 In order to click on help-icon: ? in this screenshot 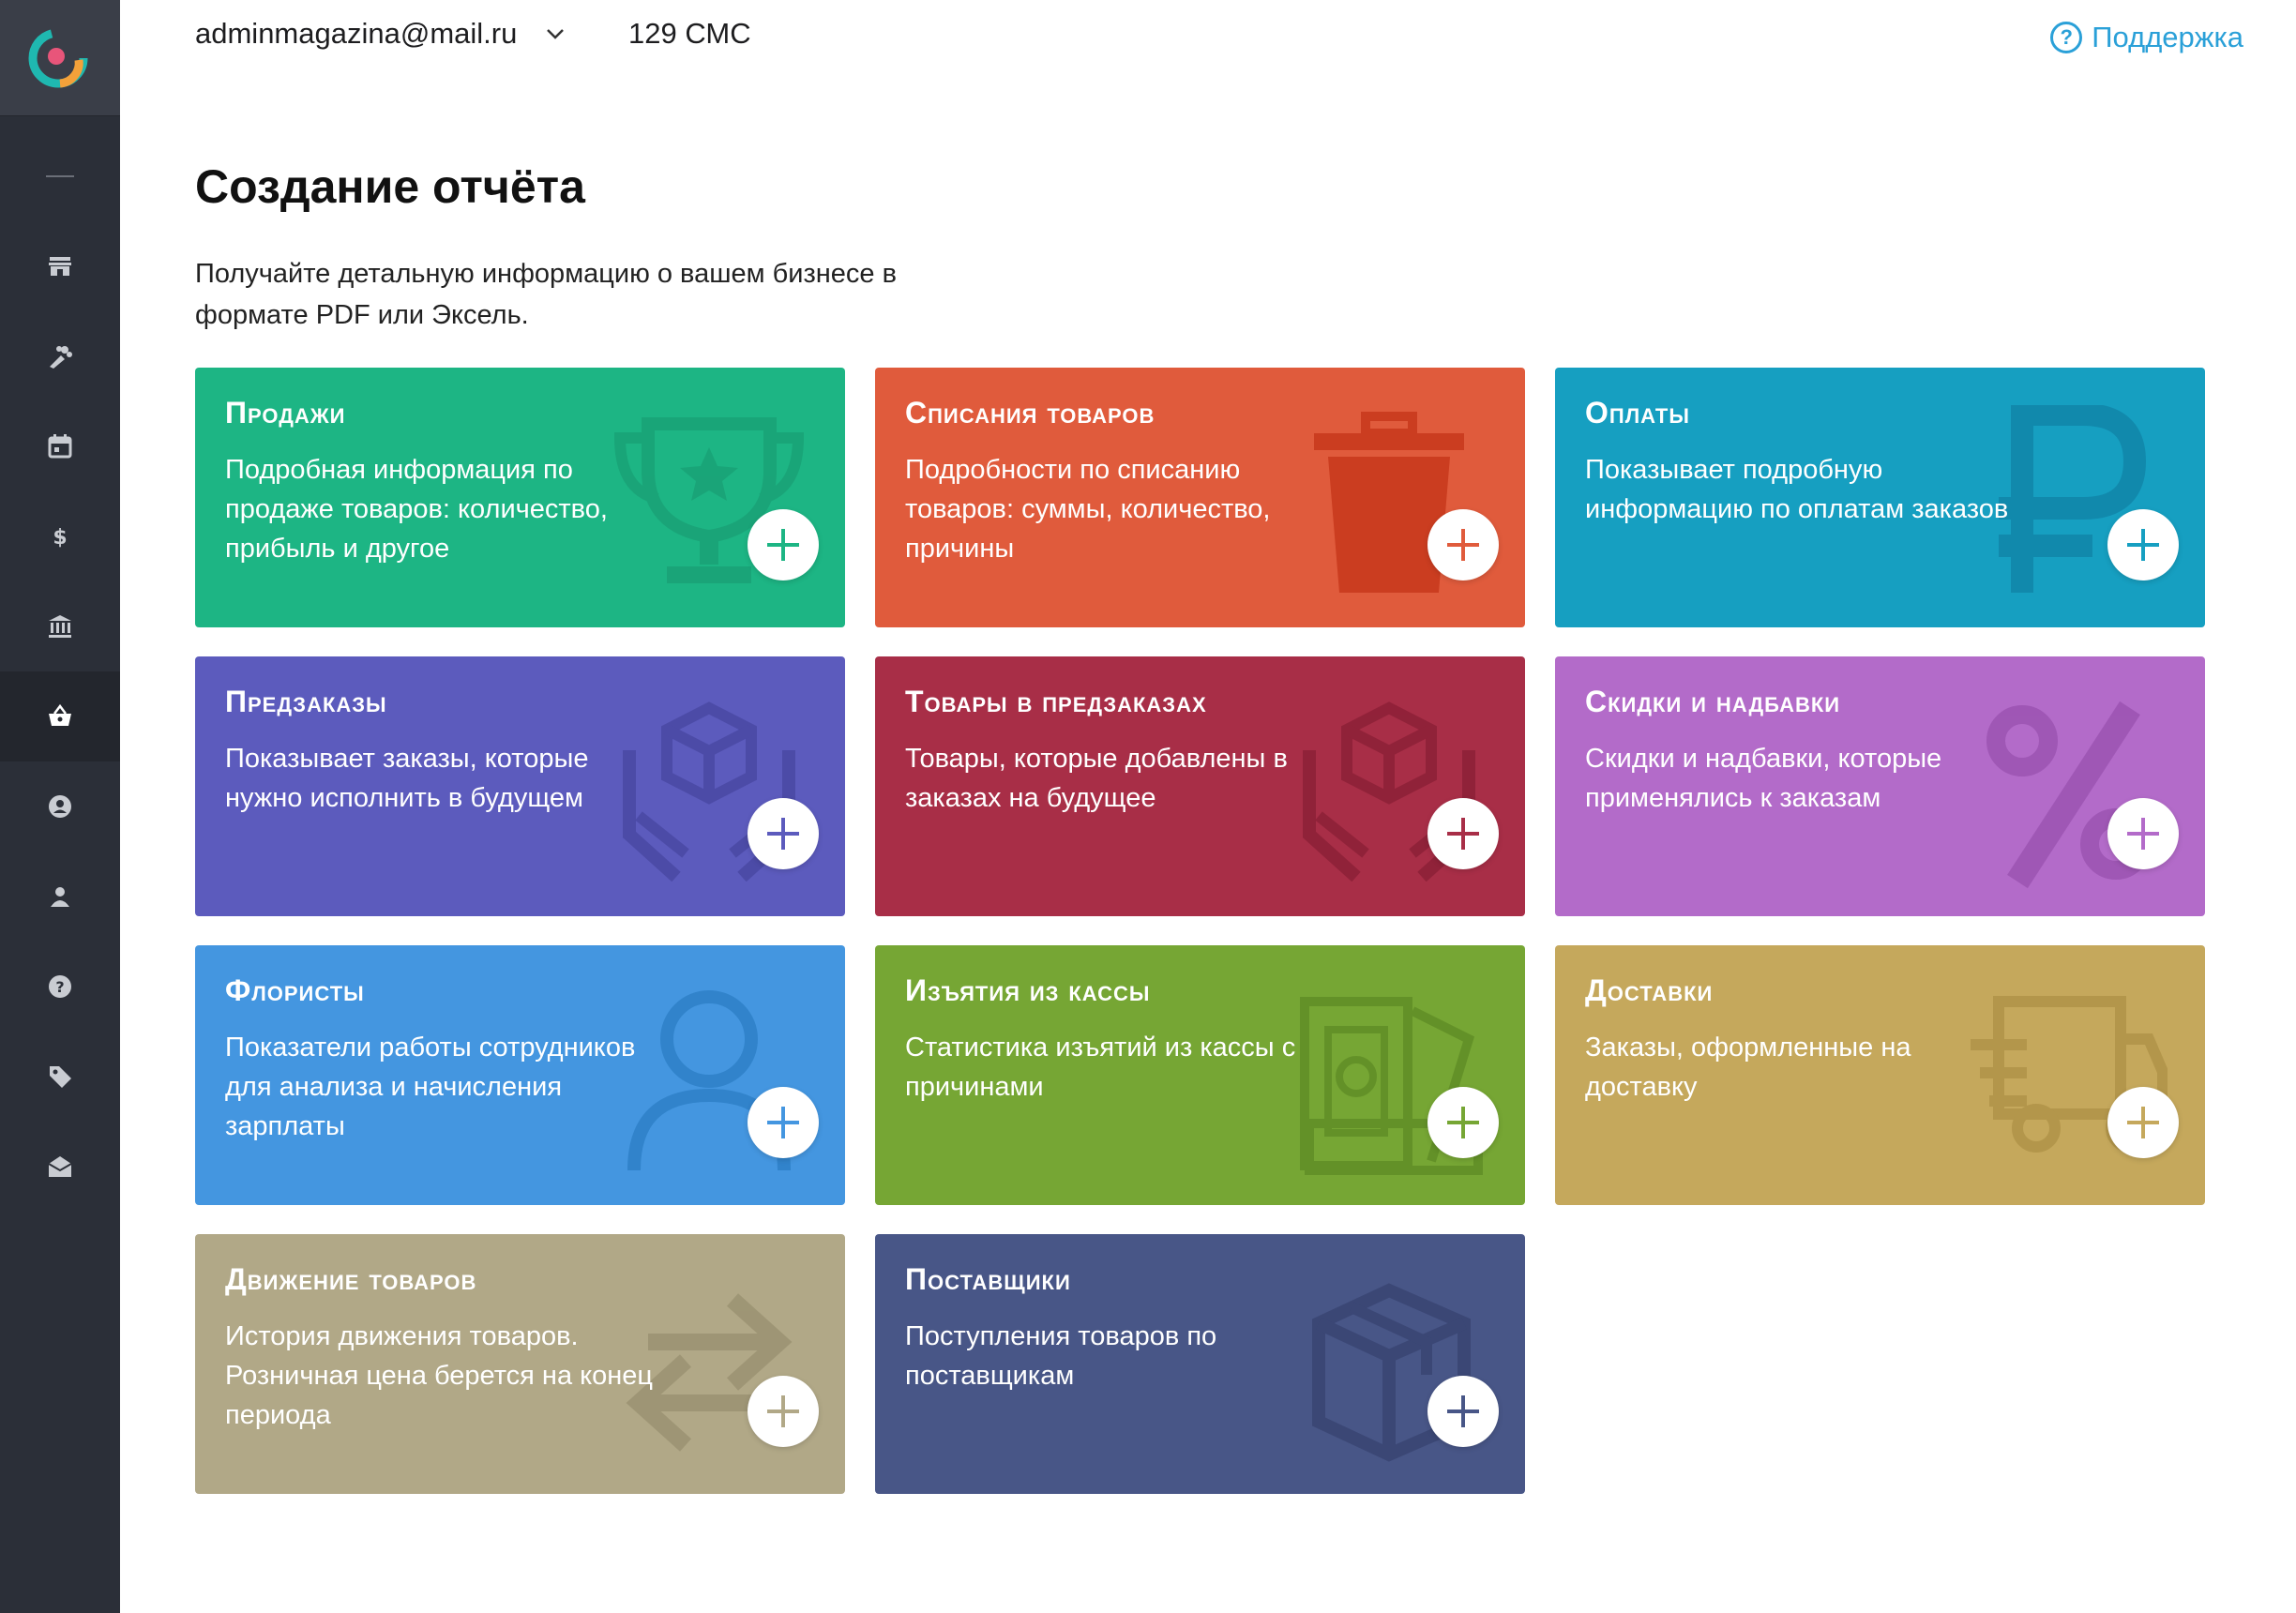, I will do `click(60, 986)`.